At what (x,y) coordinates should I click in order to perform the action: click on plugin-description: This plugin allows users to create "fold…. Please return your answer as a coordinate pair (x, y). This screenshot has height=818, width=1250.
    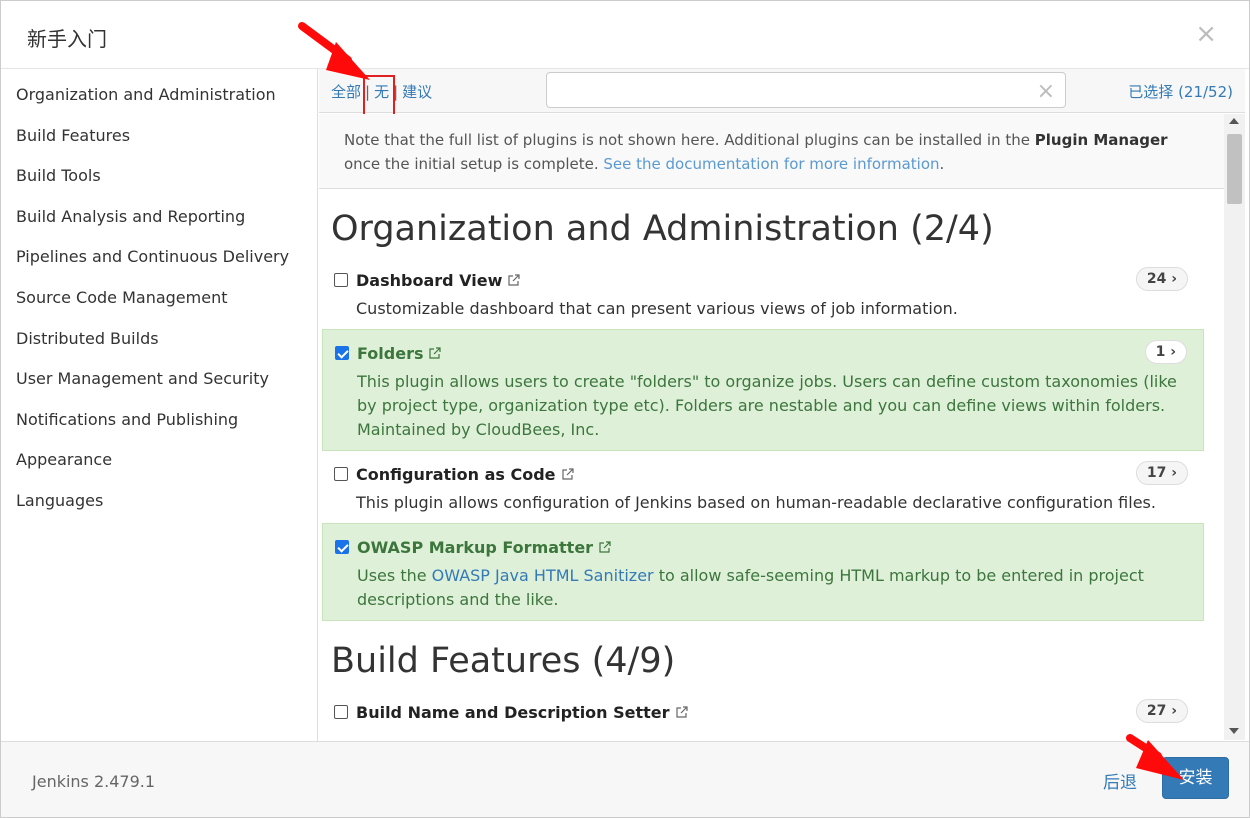
    Looking at the image, I should click on (767, 405).